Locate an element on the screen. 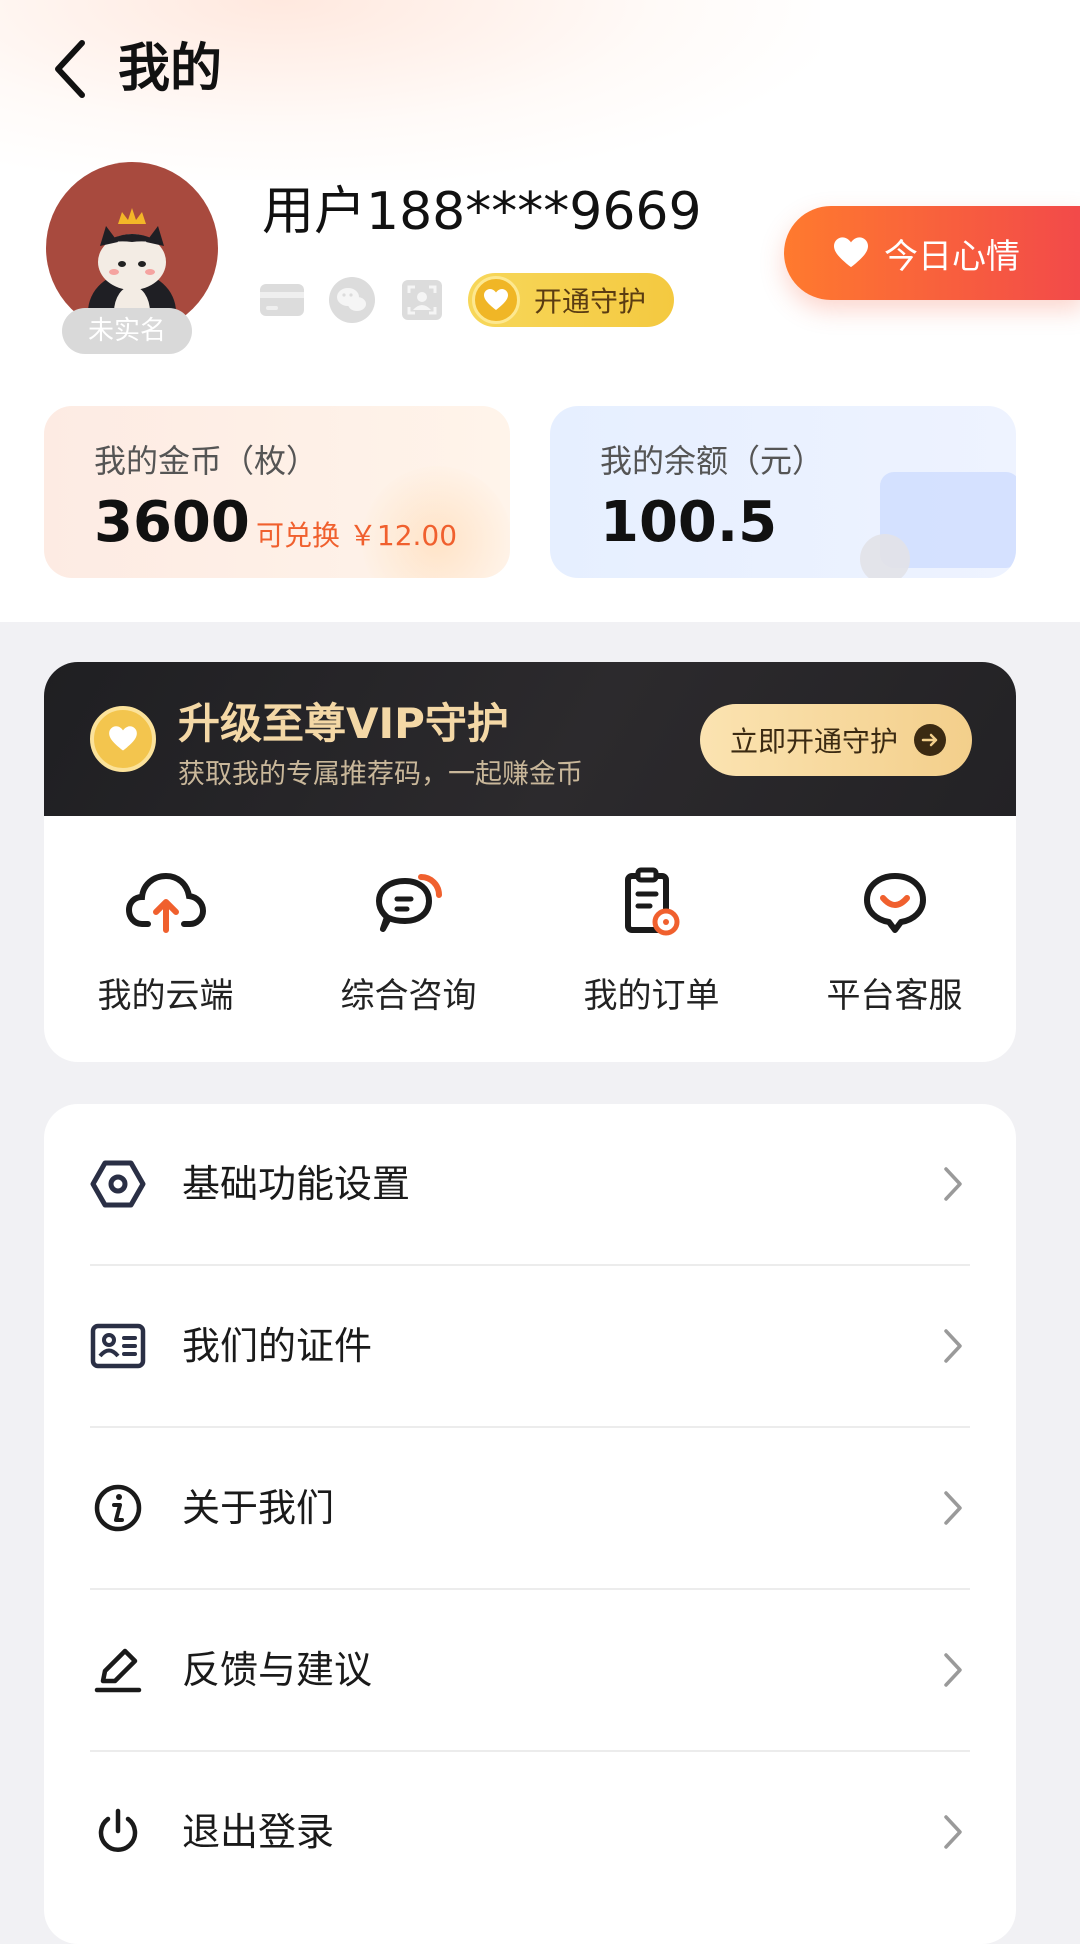 This screenshot has height=1944, width=1080. face-scan-icon is located at coordinates (422, 300).